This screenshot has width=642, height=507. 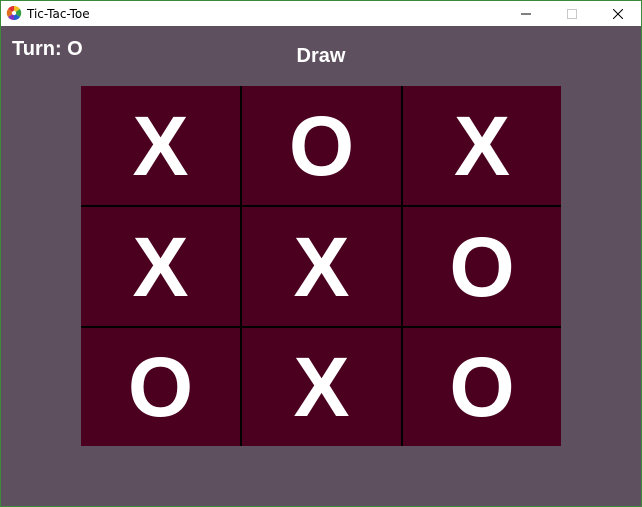 I want to click on app-icon, so click(x=14, y=13).